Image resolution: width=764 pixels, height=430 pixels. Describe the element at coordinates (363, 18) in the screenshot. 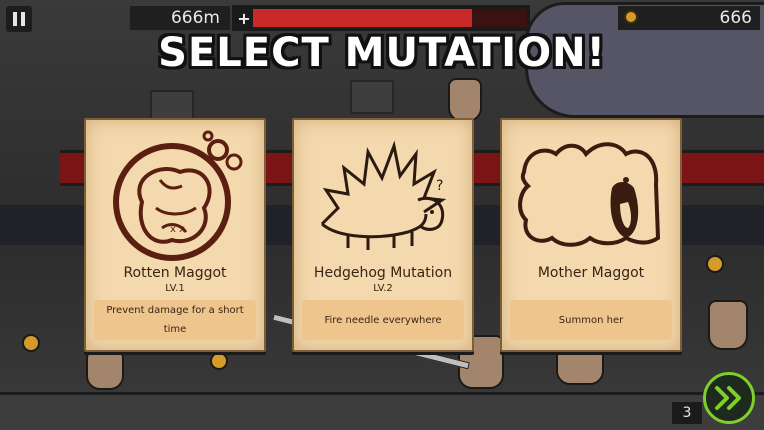

I see `health-fill` at that location.